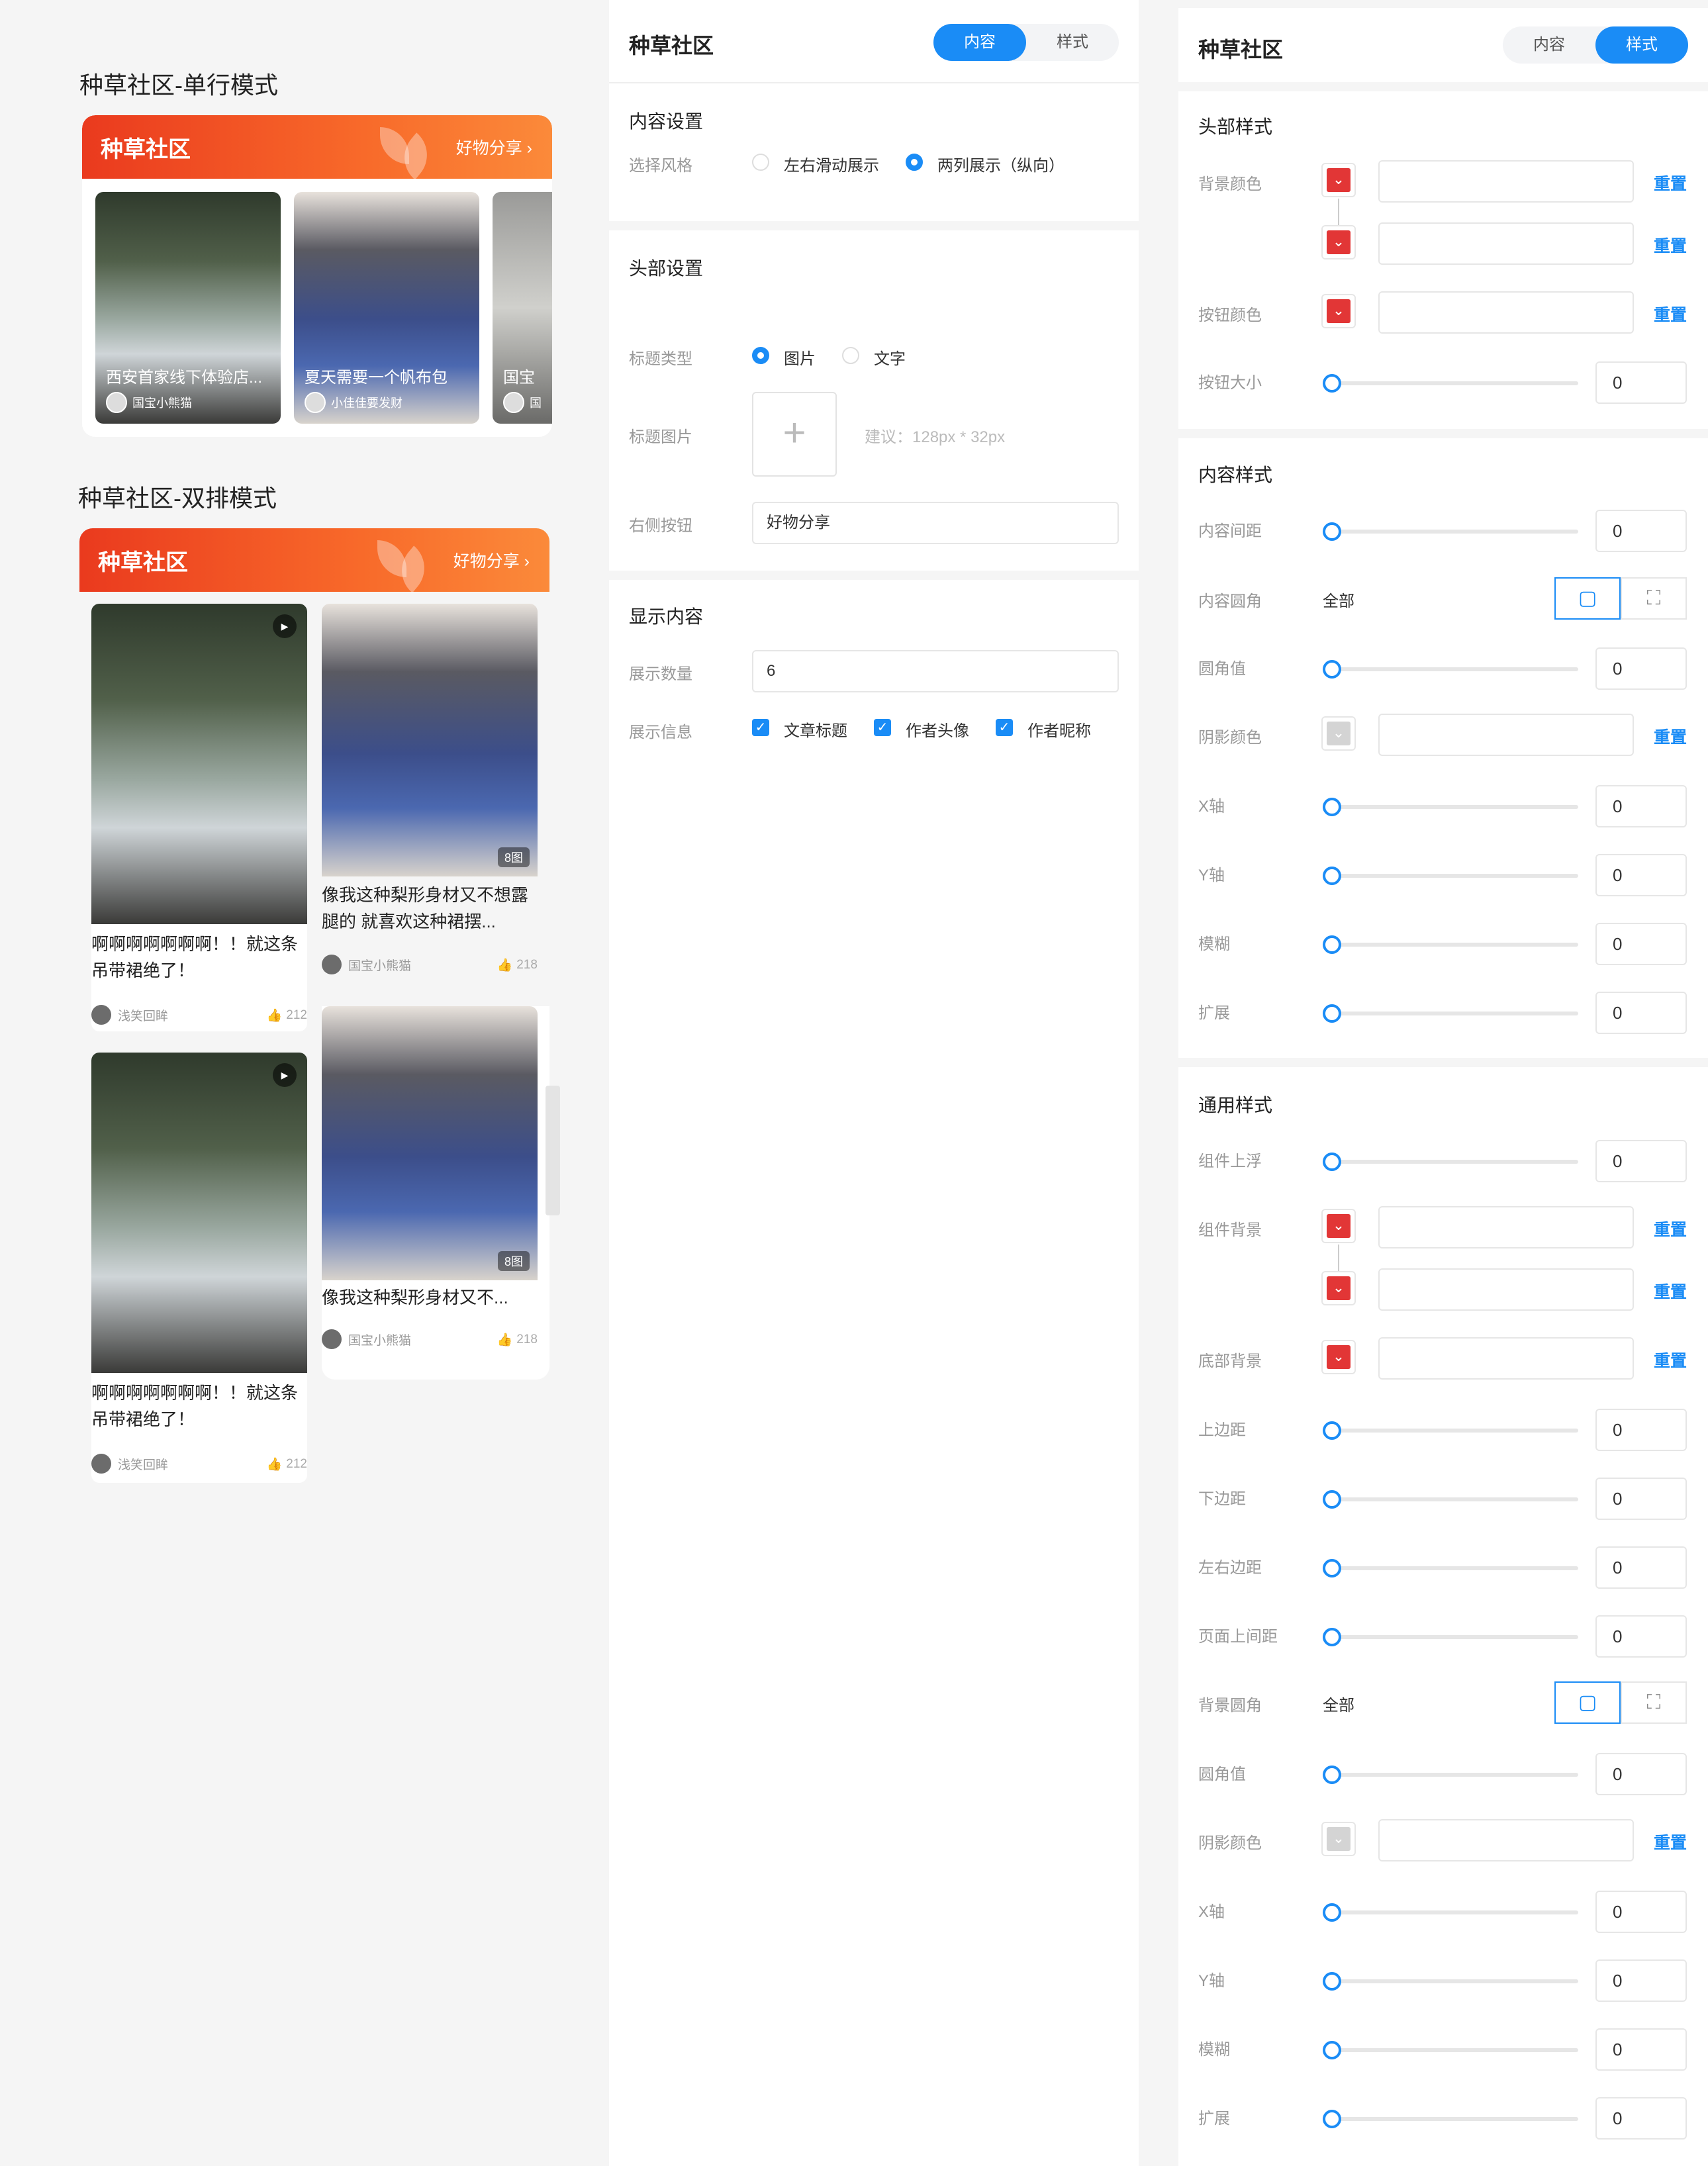  I want to click on single-item-3: 国宝 国, so click(522, 308).